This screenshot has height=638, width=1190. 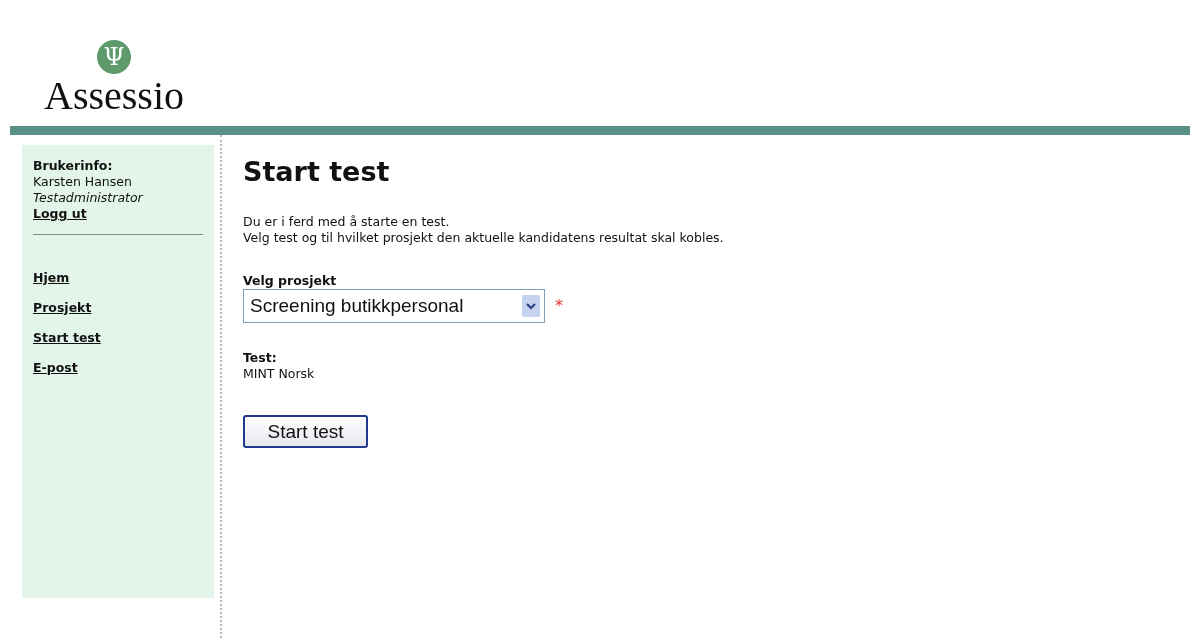 What do you see at coordinates (290, 281) in the screenshot?
I see `field-label: Velg prosjekt` at bounding box center [290, 281].